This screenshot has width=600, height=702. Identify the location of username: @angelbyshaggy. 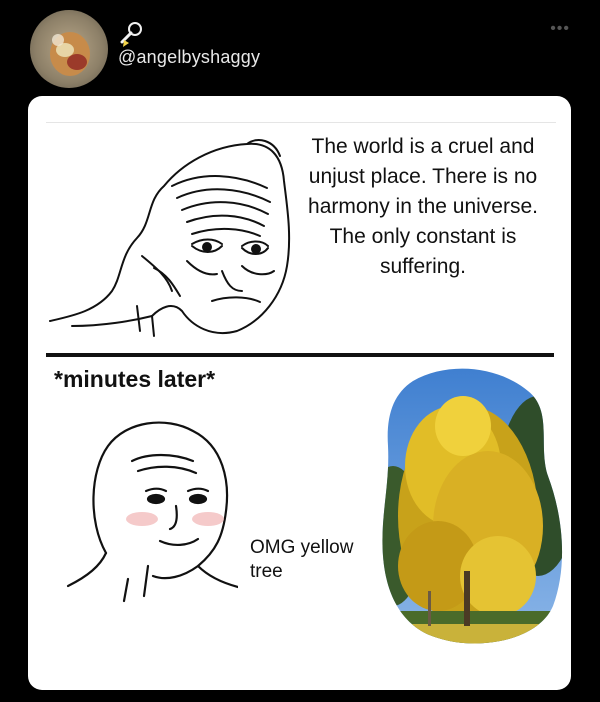
(189, 57).